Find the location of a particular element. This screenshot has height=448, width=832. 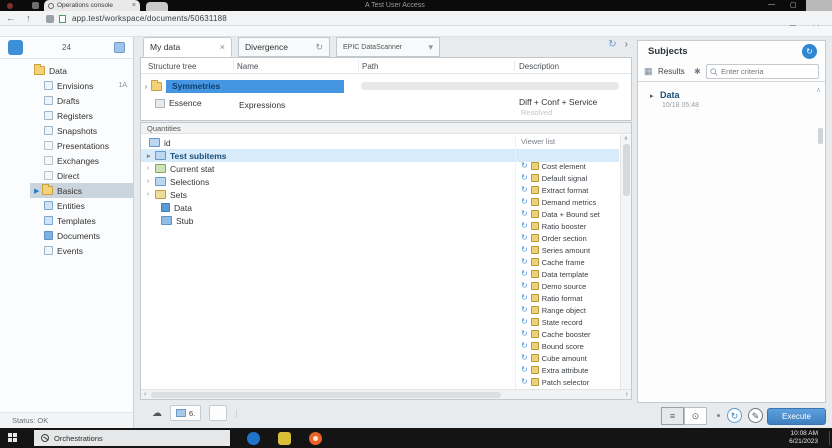

viewer-list-item: ↻ Cache frame is located at coordinates (565, 262).